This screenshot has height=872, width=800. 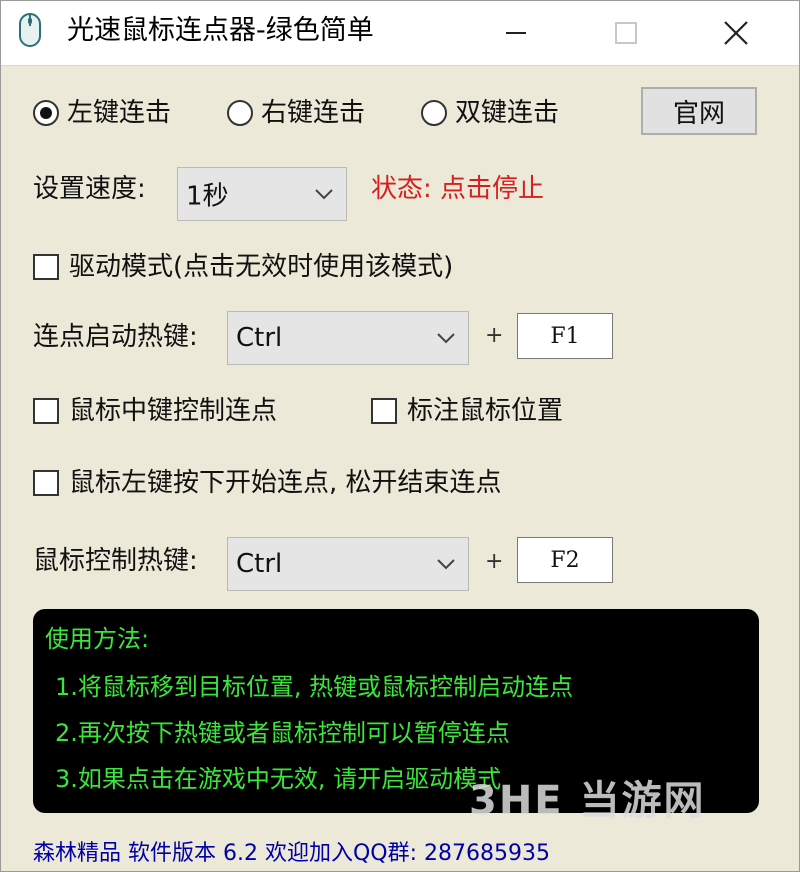 I want to click on left-hold-checkbox: 鼠标左键按下开始连点, 松开结束连点, so click(x=267, y=483).